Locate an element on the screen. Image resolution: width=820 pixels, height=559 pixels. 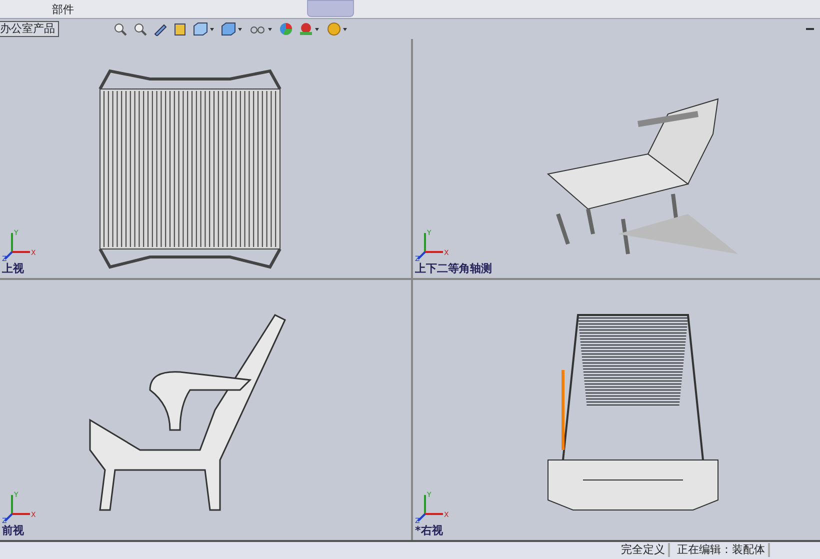
light-bulb-icon is located at coordinates (338, 29).